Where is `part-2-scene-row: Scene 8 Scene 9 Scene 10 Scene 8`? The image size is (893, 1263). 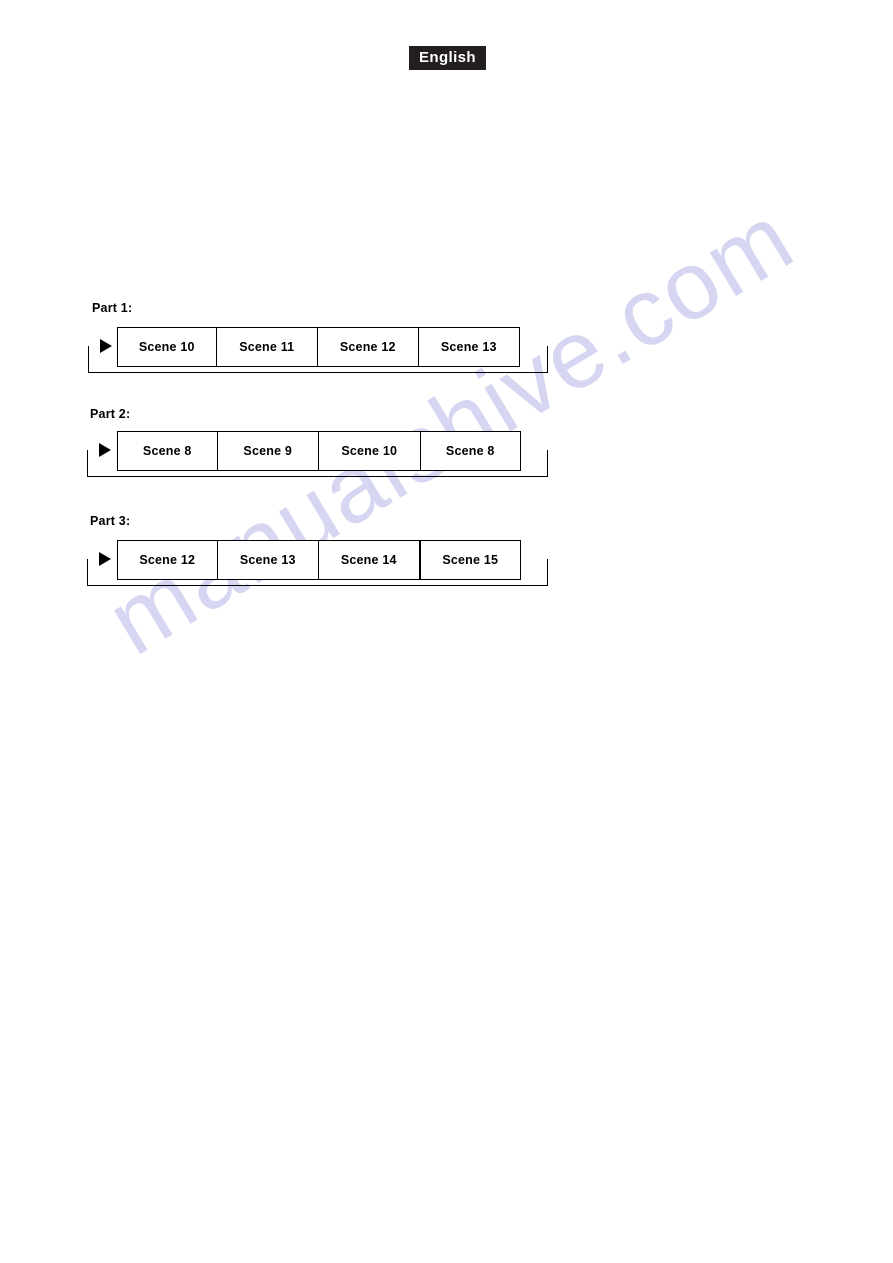
part-2-scene-row: Scene 8 Scene 9 Scene 10 Scene 8 is located at coordinates (319, 451).